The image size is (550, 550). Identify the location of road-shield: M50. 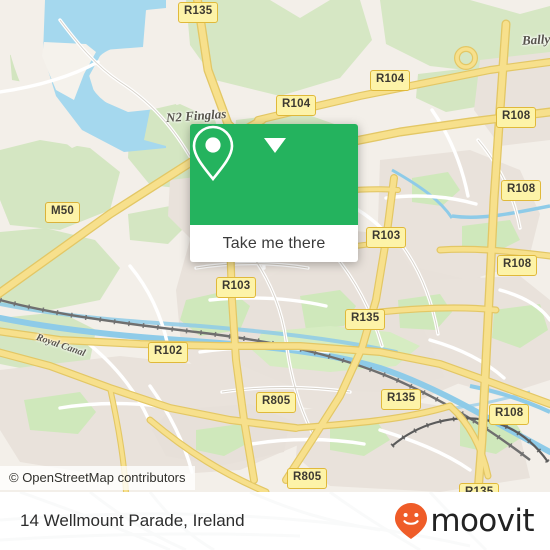
(62, 212).